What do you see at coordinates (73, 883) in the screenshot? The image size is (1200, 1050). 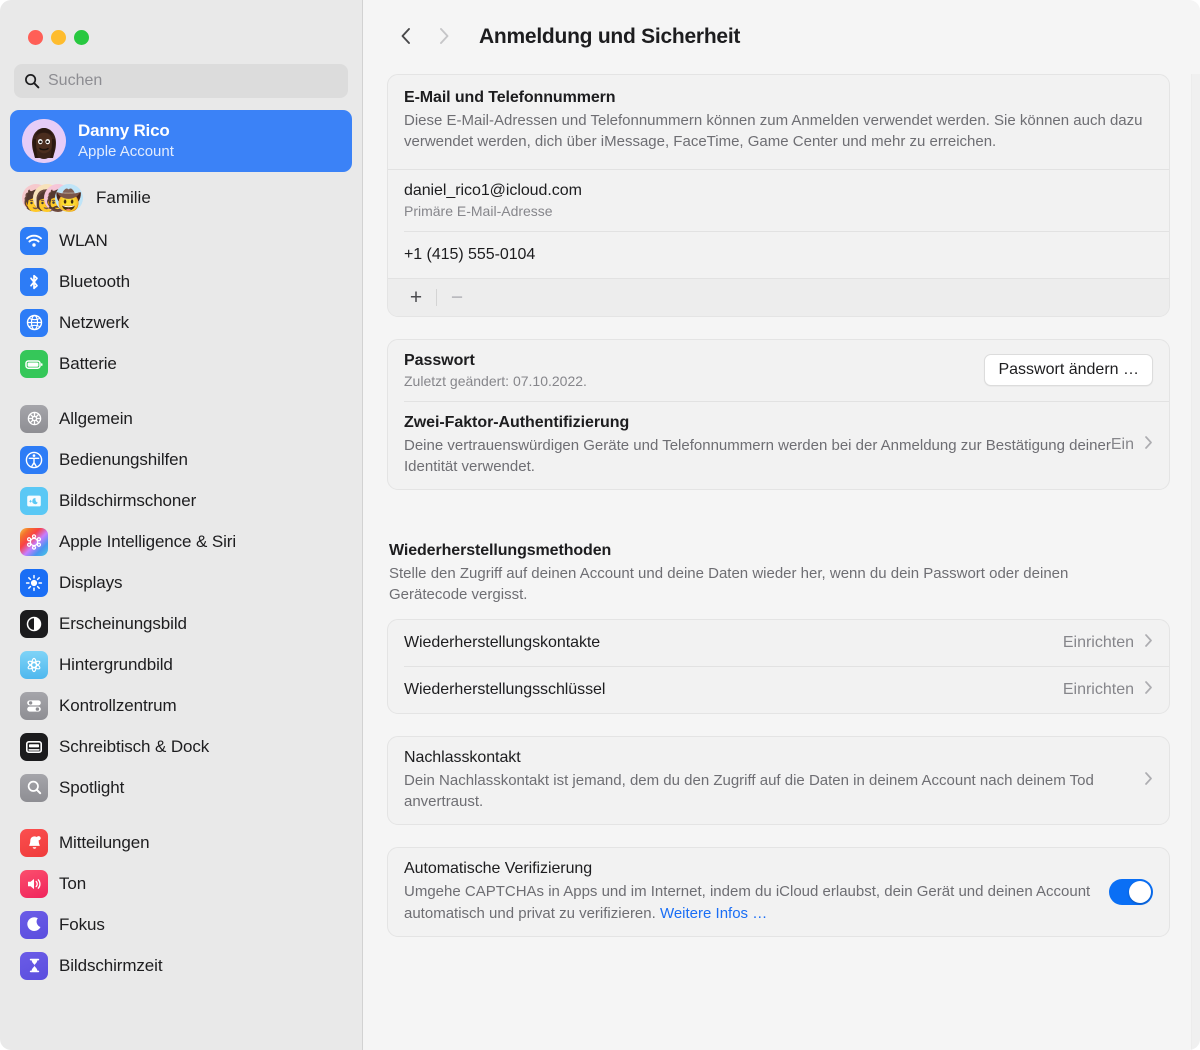 I see `sidebar-item-label: Ton` at bounding box center [73, 883].